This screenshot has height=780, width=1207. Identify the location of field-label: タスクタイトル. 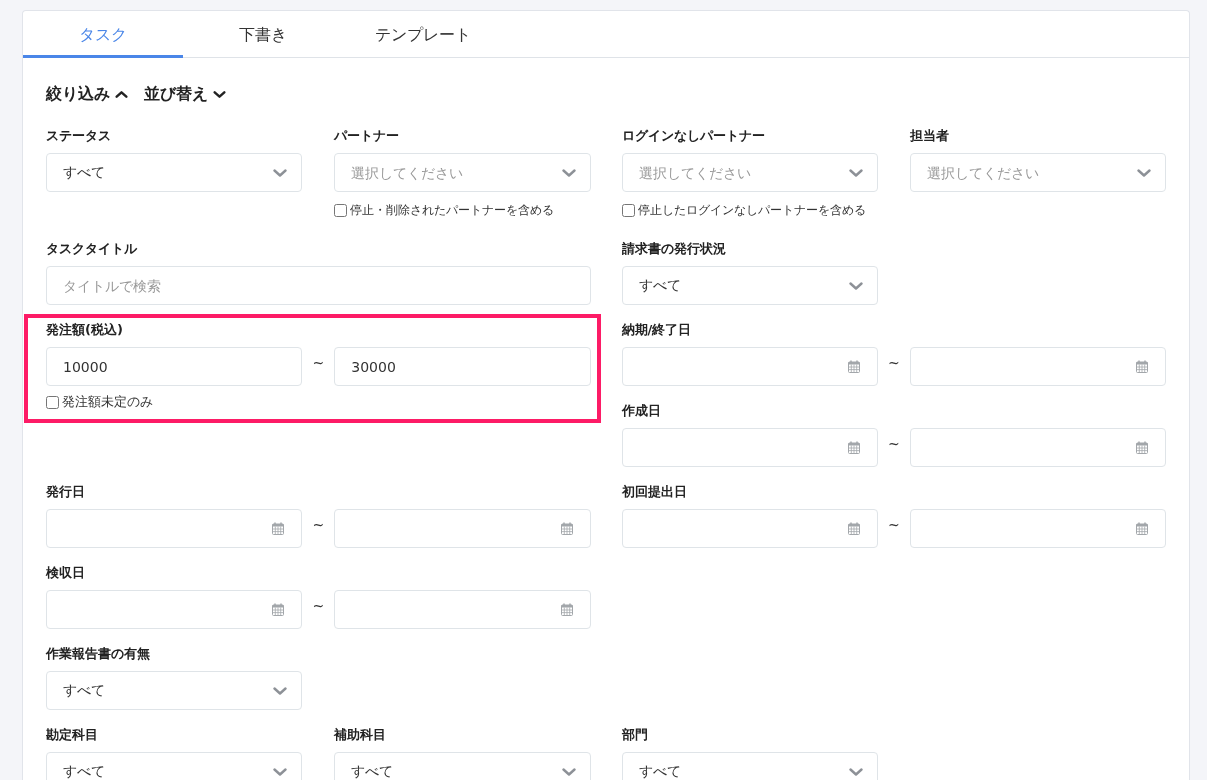
(91, 248).